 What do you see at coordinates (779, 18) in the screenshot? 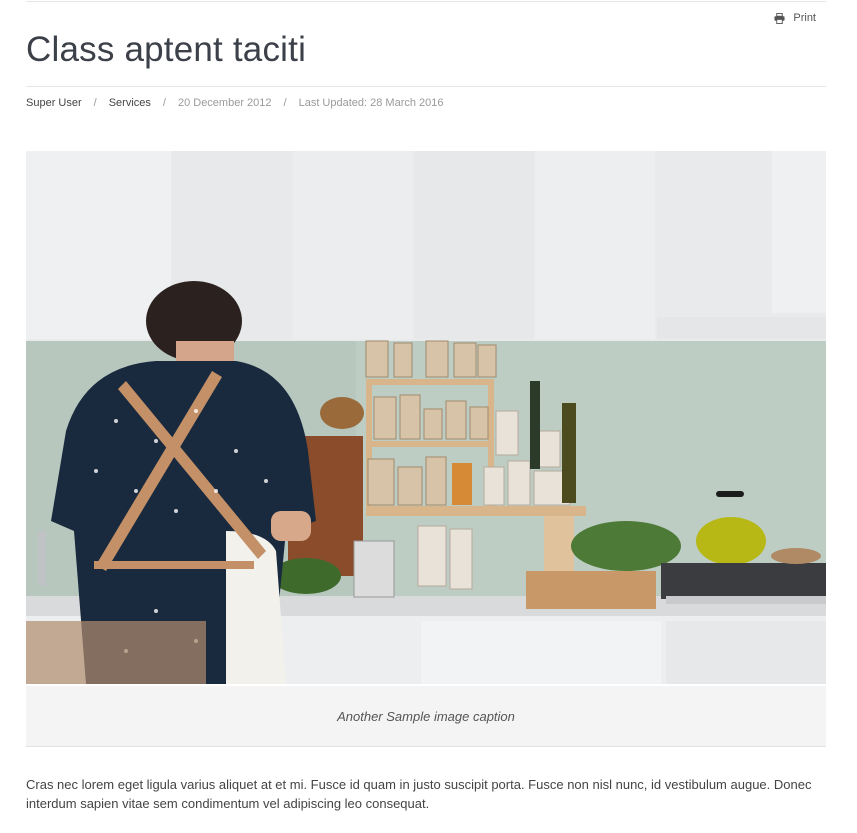
I see `printer-icon` at bounding box center [779, 18].